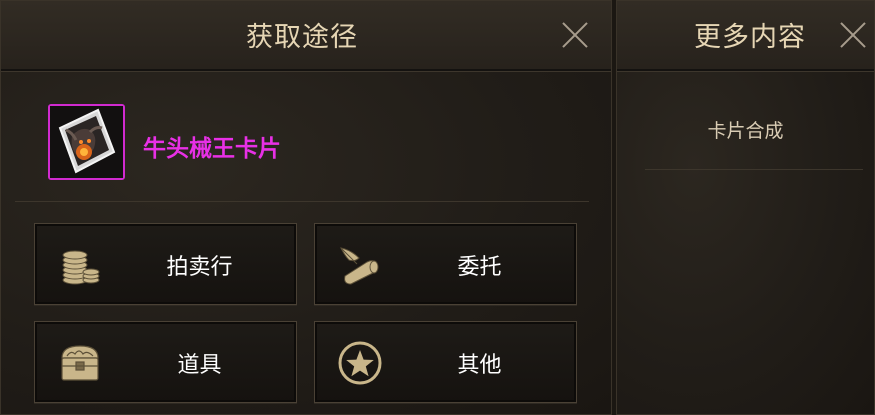  Describe the element at coordinates (359, 266) in the screenshot. I see `scroll-quill-icon` at that location.